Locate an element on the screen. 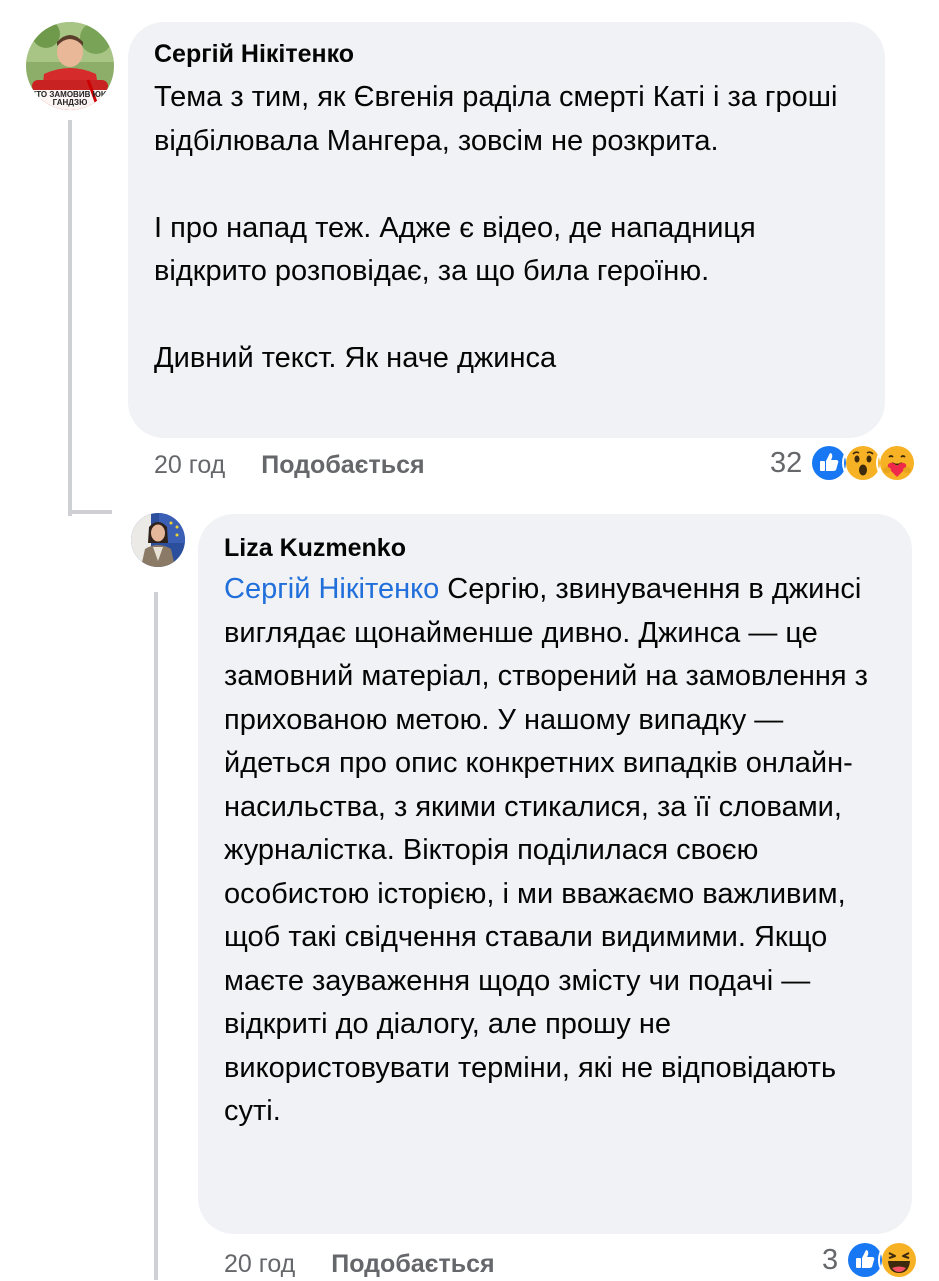 This screenshot has width=939, height=1281. comment-meta-sergii: 20 год Подобається is located at coordinates (289, 465).